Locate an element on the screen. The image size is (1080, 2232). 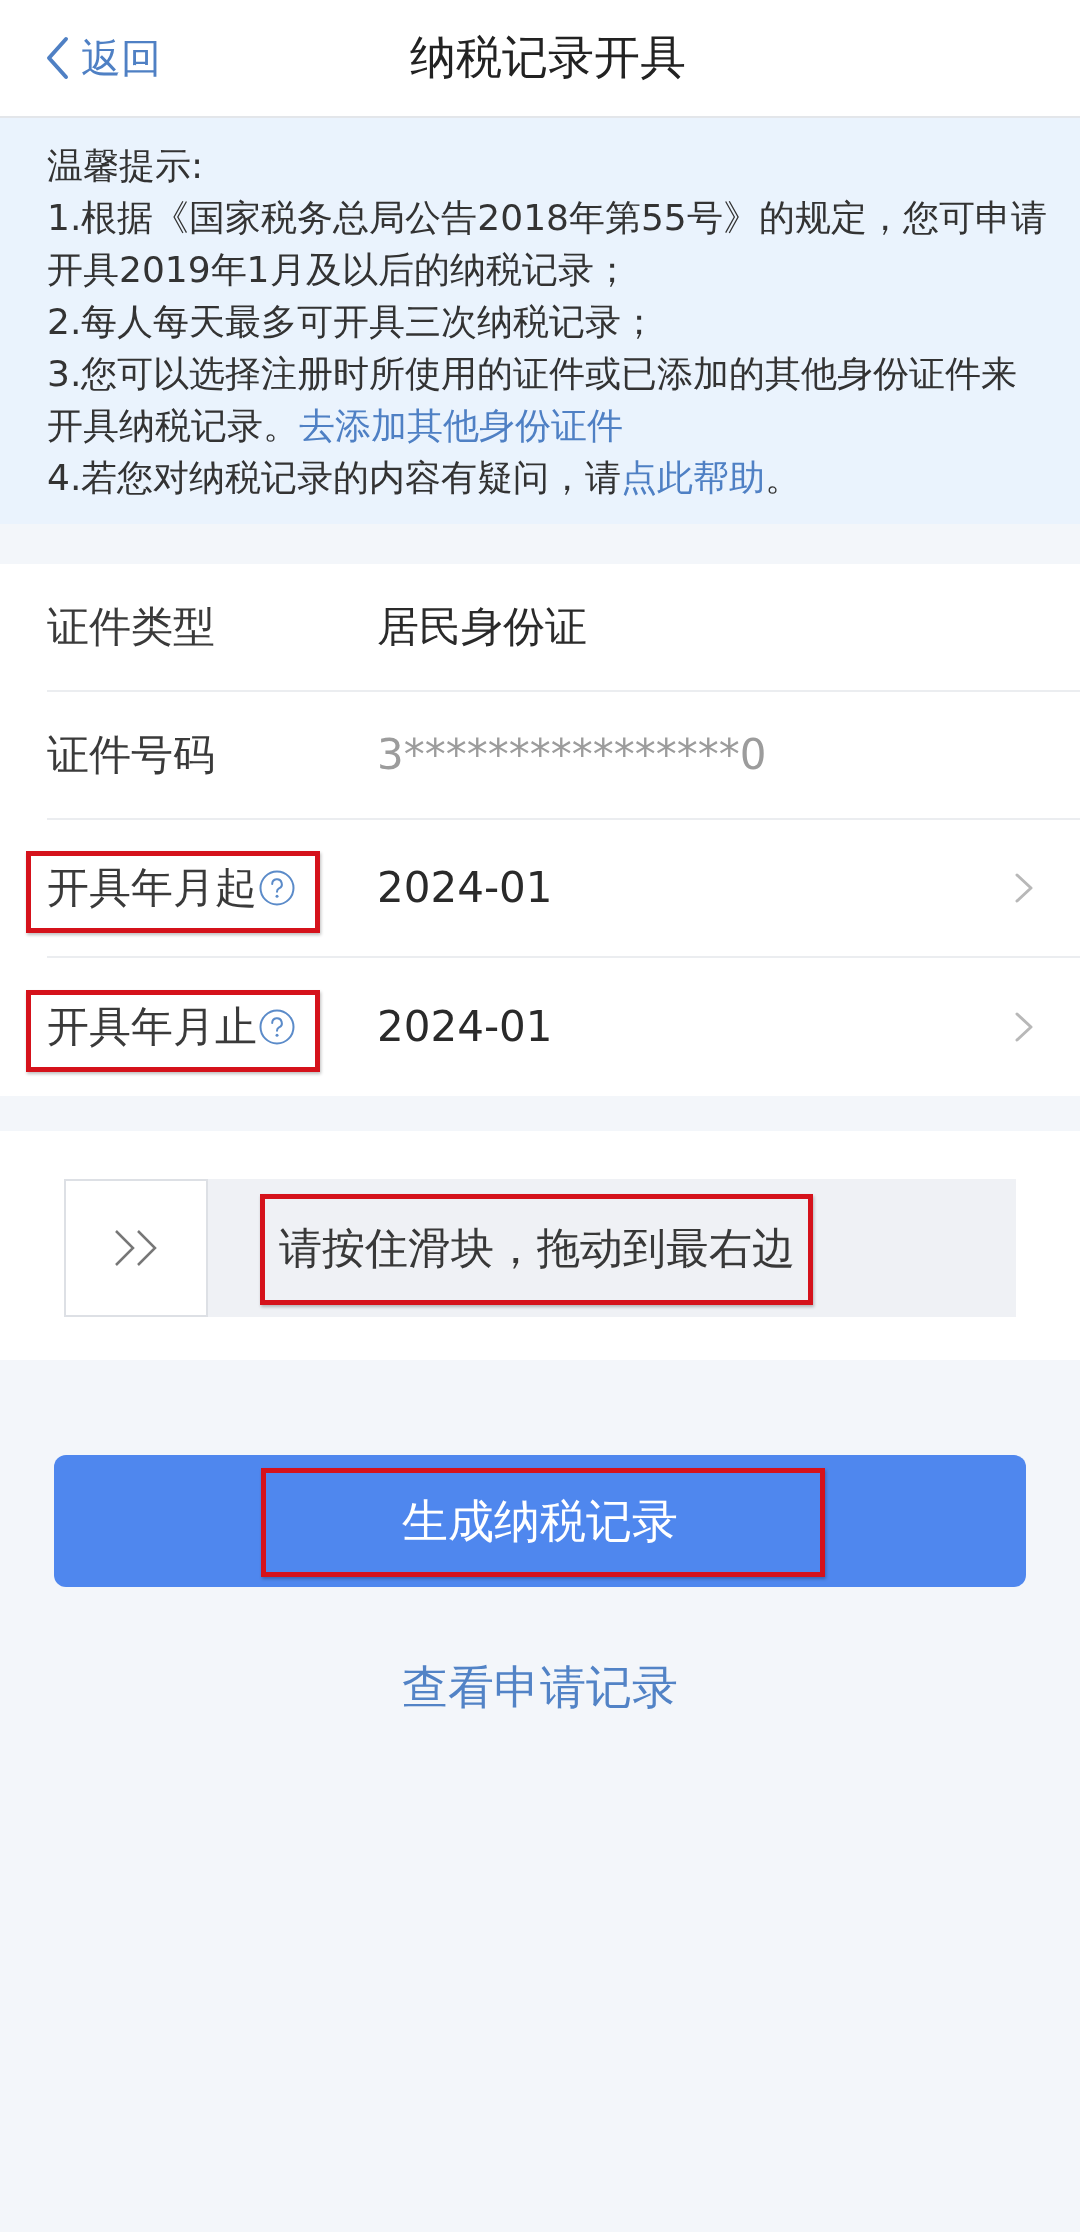
slider-handle is located at coordinates (136, 1248).